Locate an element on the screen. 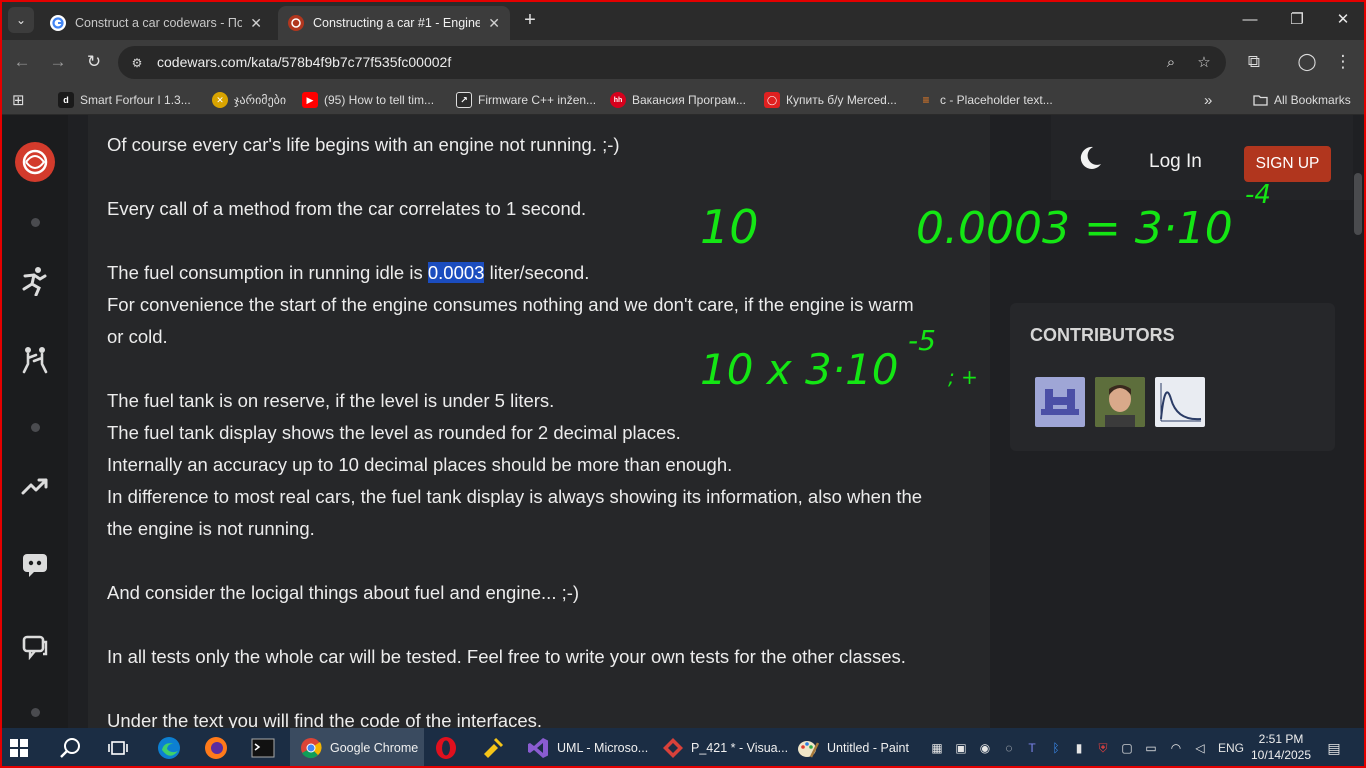 The image size is (1366, 768). tab-construct-car: Construct a car codewars - Пои ✕ is located at coordinates (156, 23).